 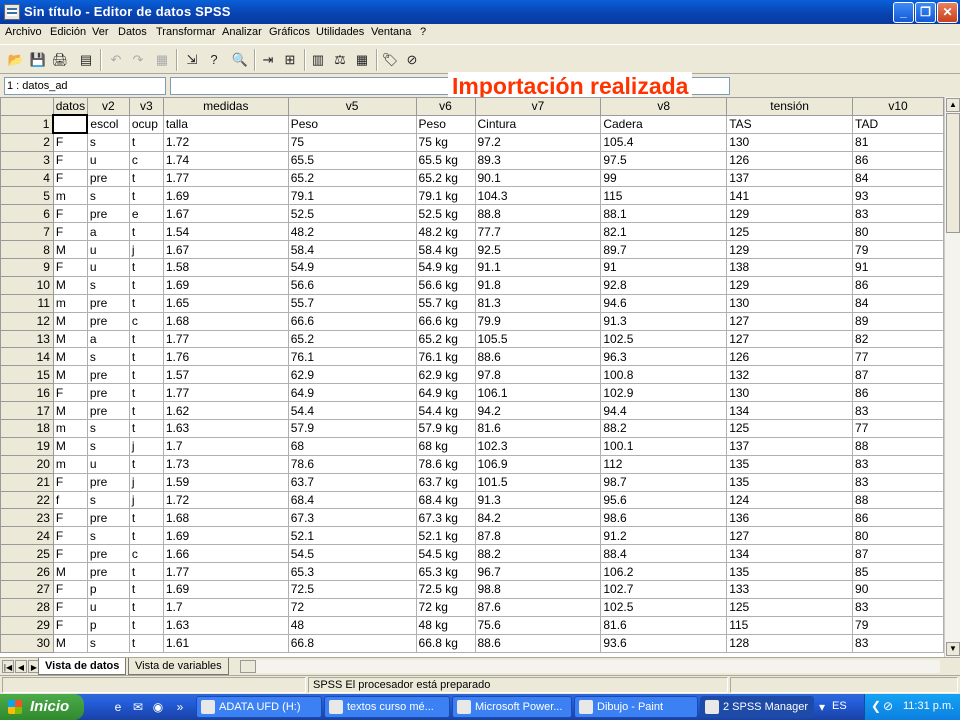 I want to click on data-cell: TAD, so click(x=898, y=124).